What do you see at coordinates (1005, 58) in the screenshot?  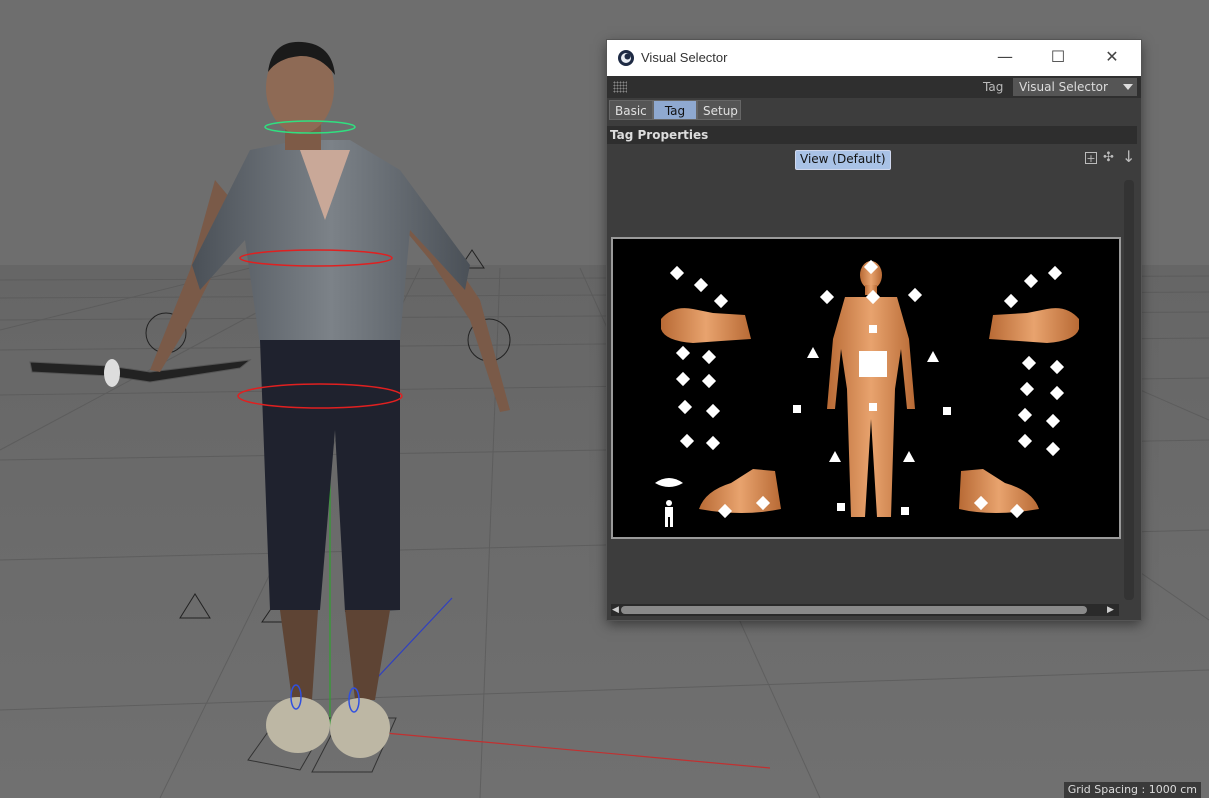 I see `minimize-button: —` at bounding box center [1005, 58].